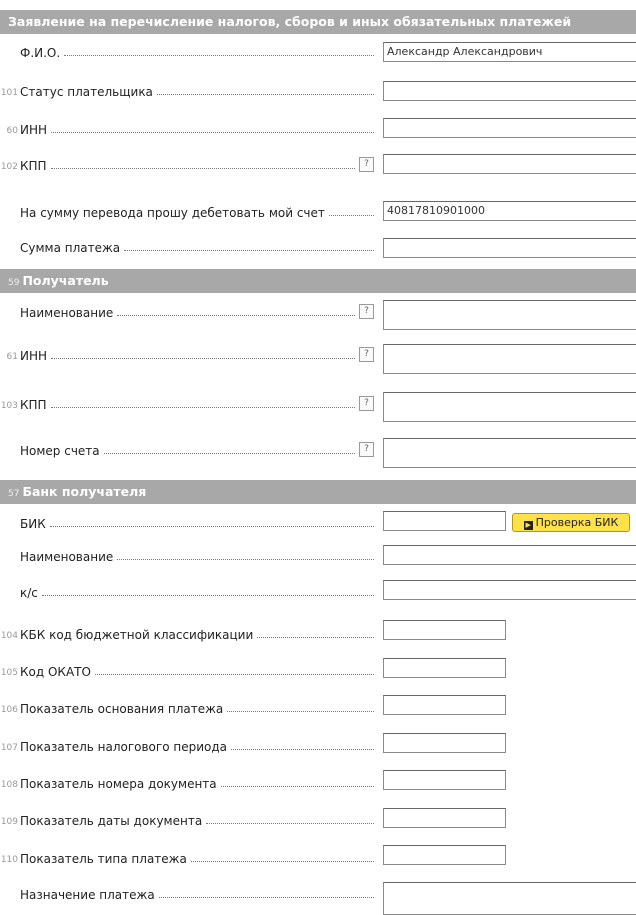 This screenshot has width=636, height=915. I want to click on basis-label: 106 Показатель основания платежа, so click(189, 707).